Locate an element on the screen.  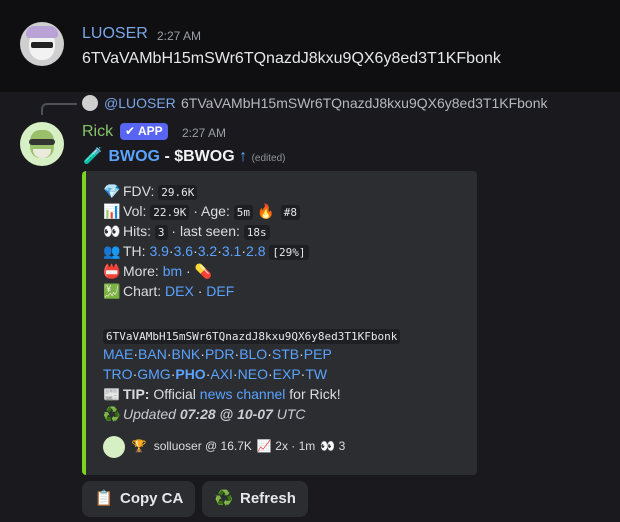
refresh-button: ♻️ Refresh is located at coordinates (255, 499).